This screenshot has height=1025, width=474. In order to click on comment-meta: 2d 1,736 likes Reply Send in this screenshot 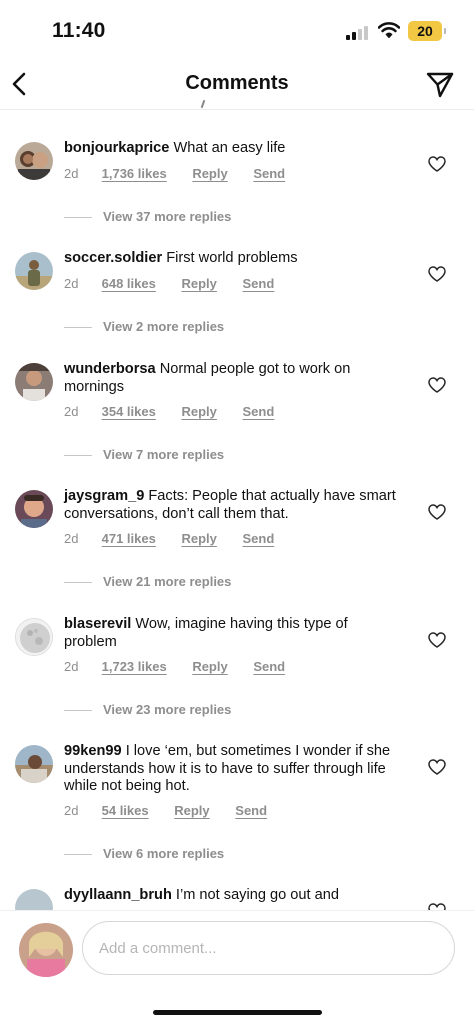, I will do `click(185, 173)`.